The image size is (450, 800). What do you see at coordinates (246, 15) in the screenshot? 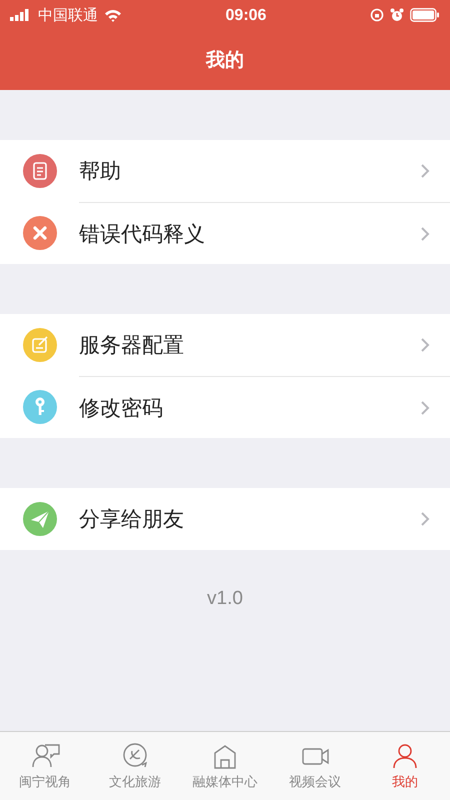
I see `clock-time: 09:06` at bounding box center [246, 15].